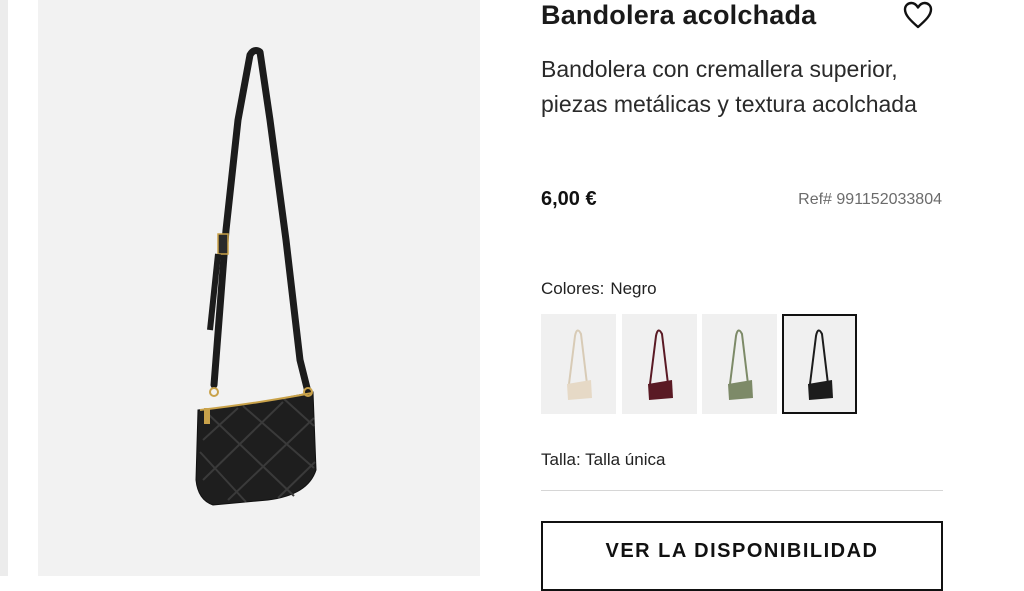 The image size is (1024, 591). I want to click on size-label: Talla:, so click(561, 459).